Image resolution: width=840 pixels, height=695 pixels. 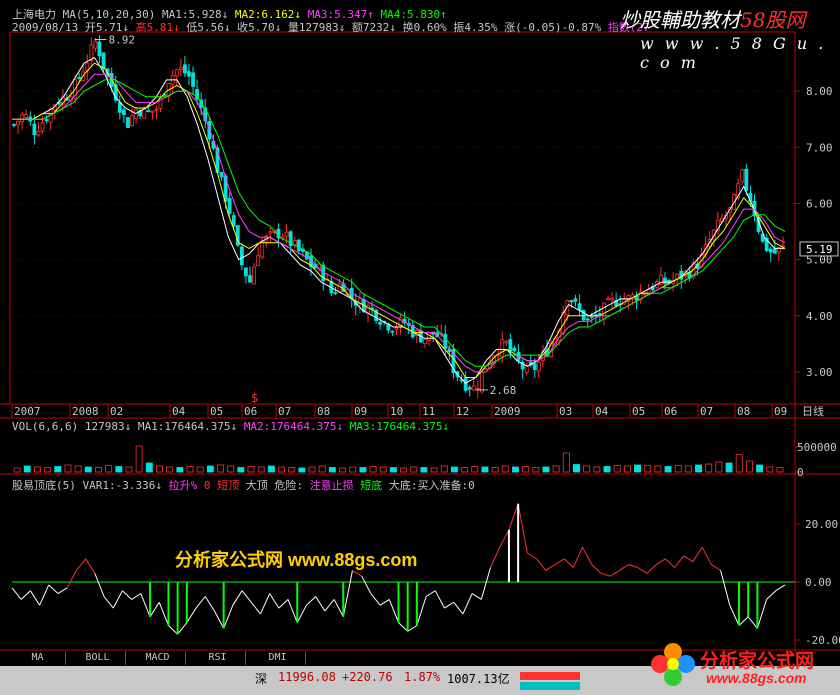 I want to click on status-pct: 1.87%, so click(x=422, y=677).